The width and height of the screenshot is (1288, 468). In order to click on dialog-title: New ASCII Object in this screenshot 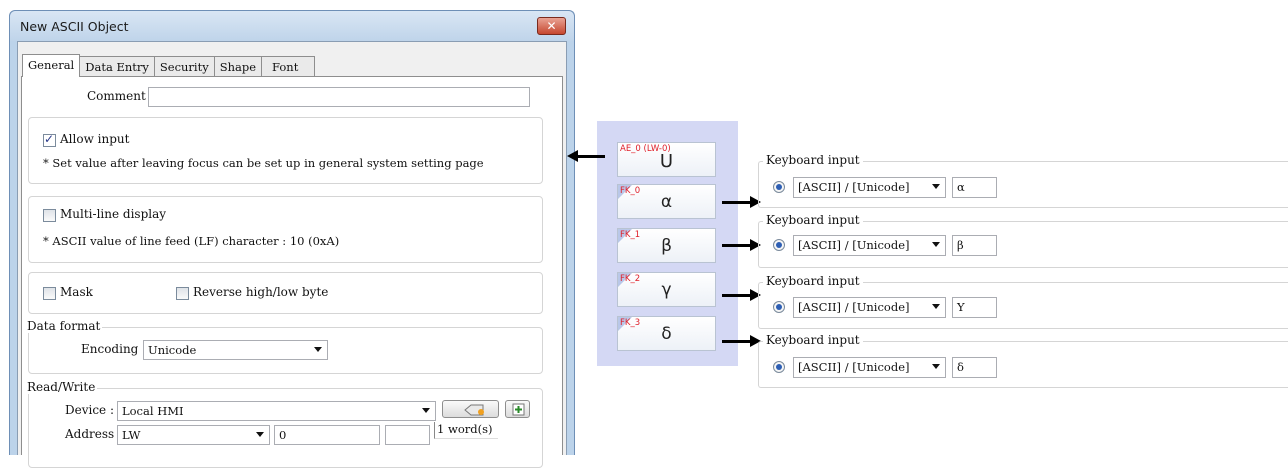, I will do `click(74, 26)`.